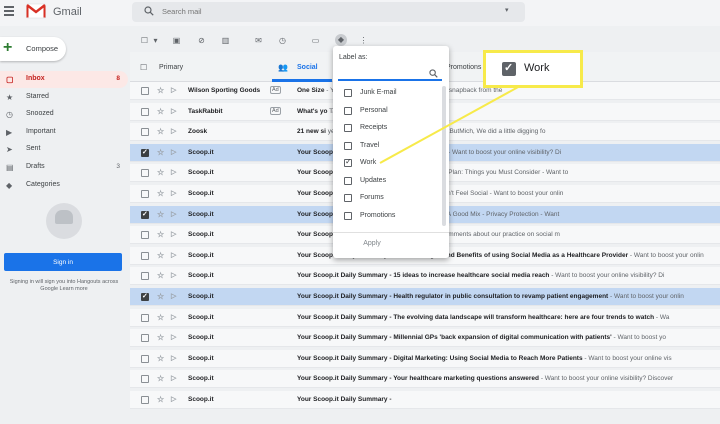  I want to click on sidebar-item-categories: ◆ Categories, so click(64, 185).